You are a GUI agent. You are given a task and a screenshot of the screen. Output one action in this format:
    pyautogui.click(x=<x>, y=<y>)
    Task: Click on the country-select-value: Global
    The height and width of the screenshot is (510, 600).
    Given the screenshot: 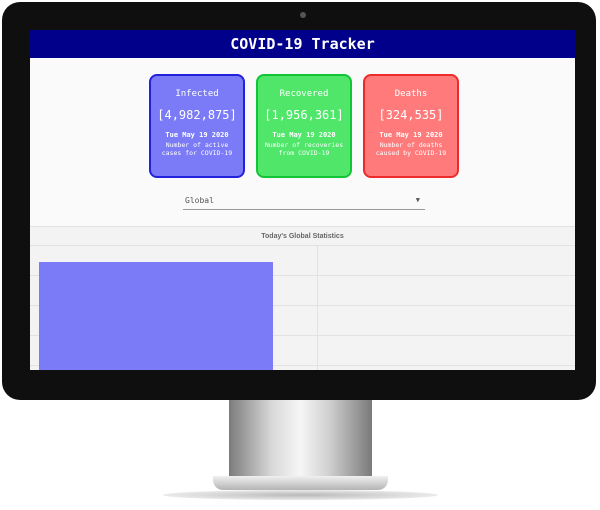 What is the action you would take?
    pyautogui.click(x=199, y=200)
    